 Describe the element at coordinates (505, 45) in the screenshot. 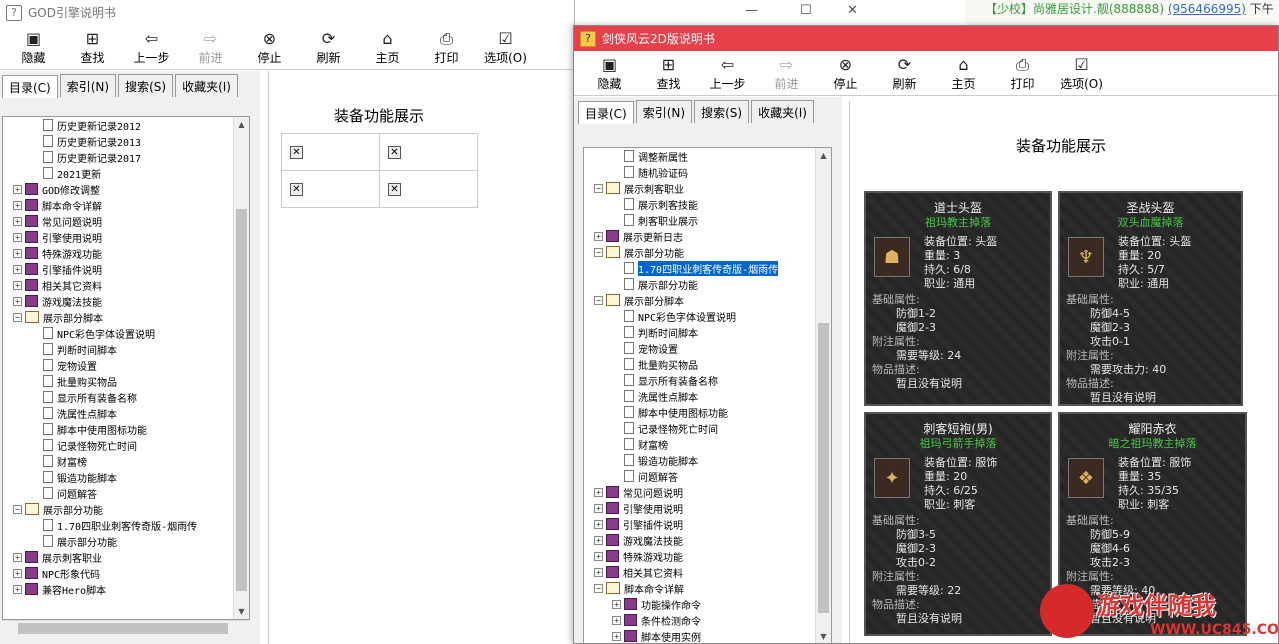

I see `toolbar-button-options: ☑ 选项(O)` at that location.